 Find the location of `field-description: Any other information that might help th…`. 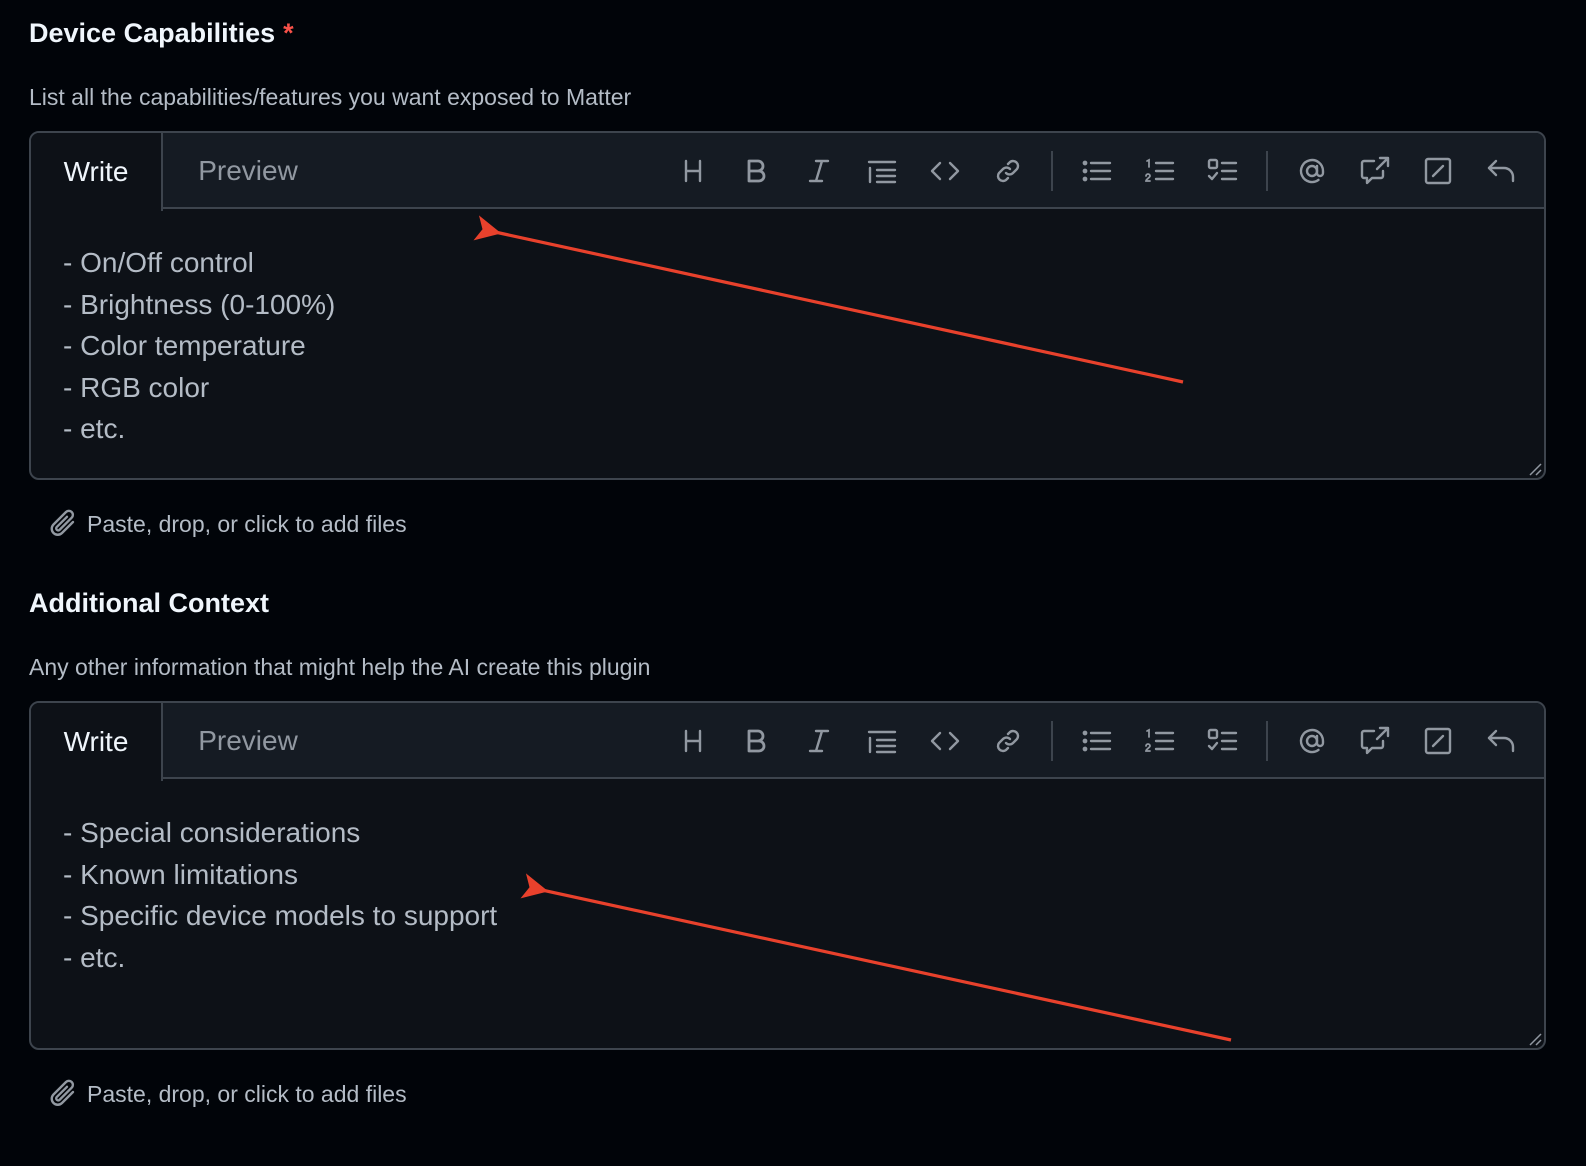

field-description: Any other information that might help th… is located at coordinates (340, 667).